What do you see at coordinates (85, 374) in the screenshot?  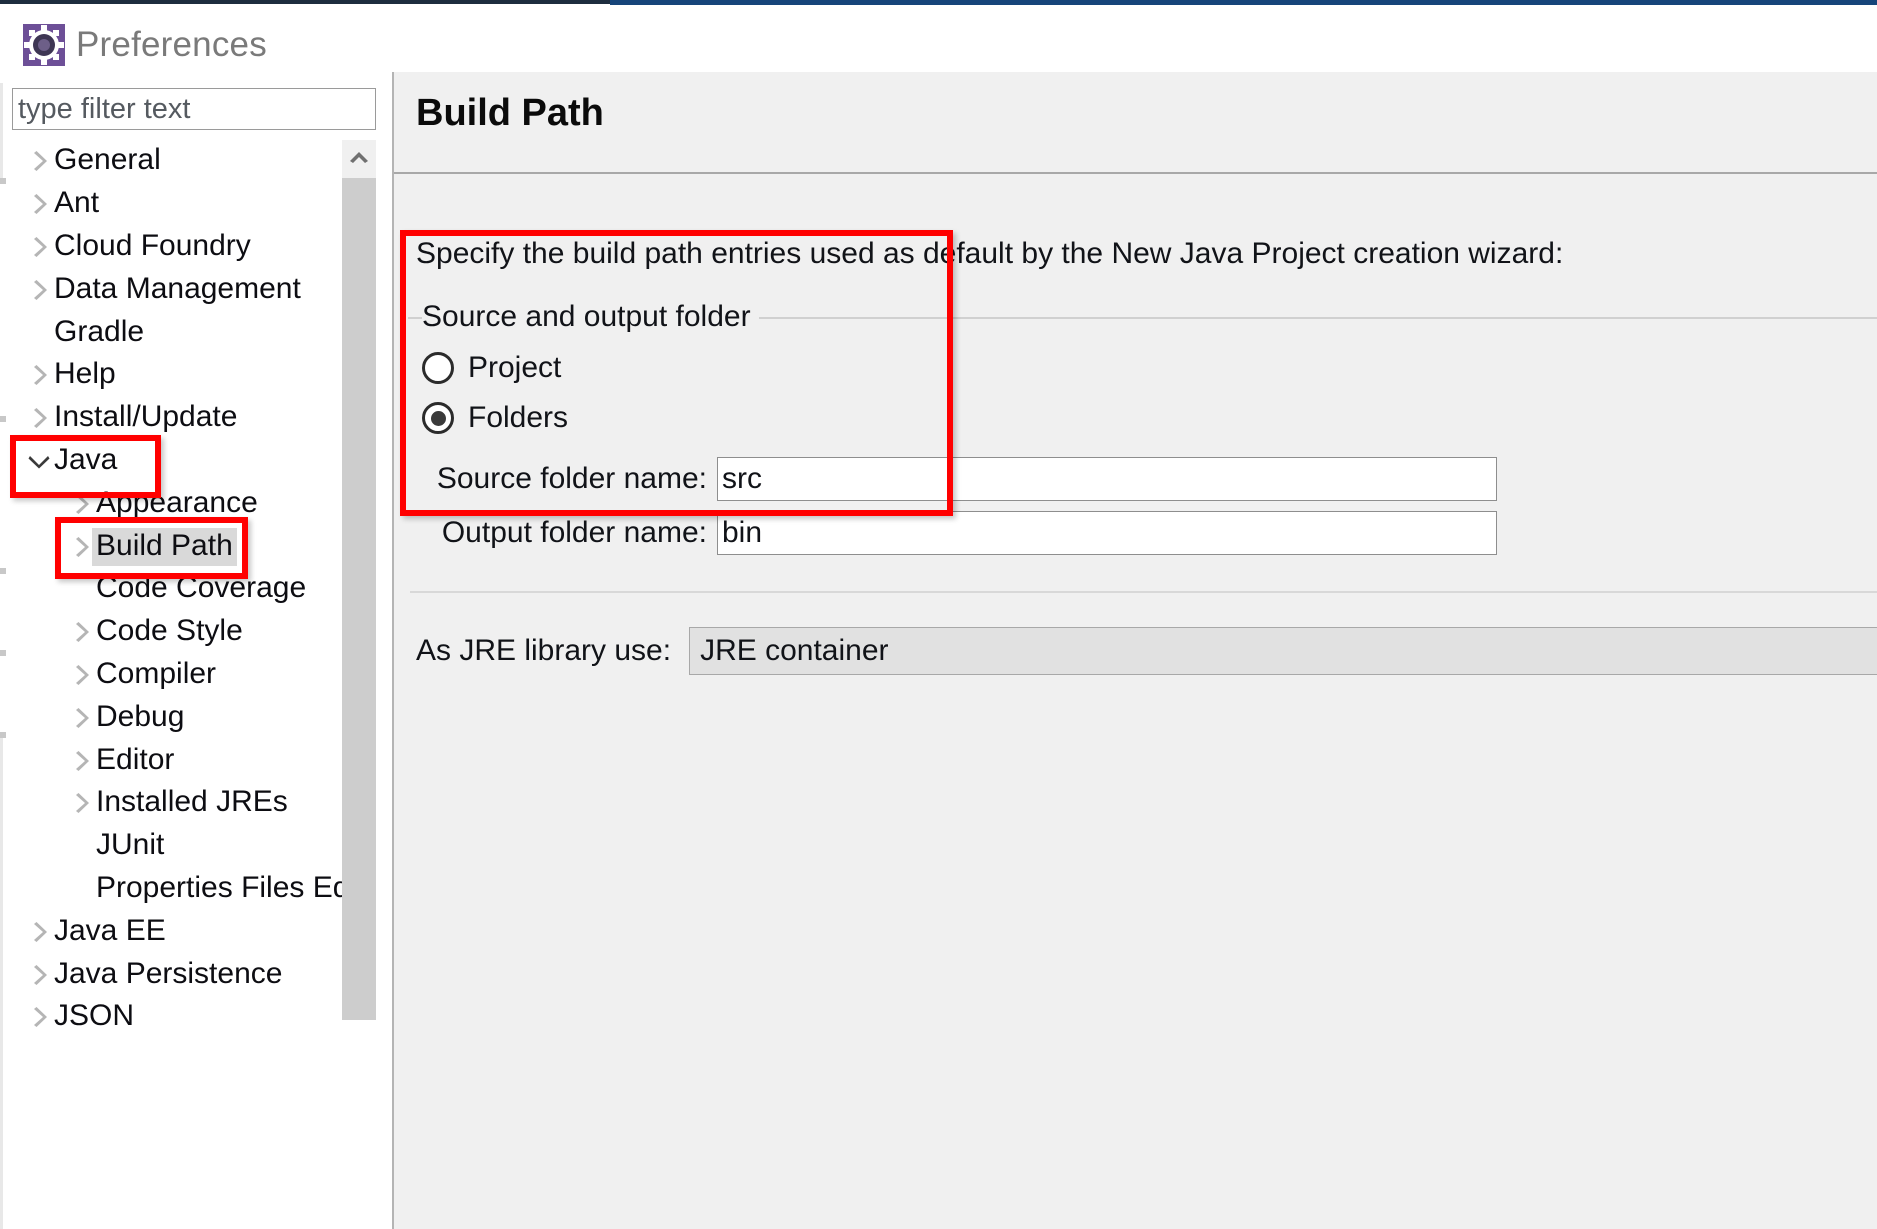 I see `sidebar-item-label: Help` at bounding box center [85, 374].